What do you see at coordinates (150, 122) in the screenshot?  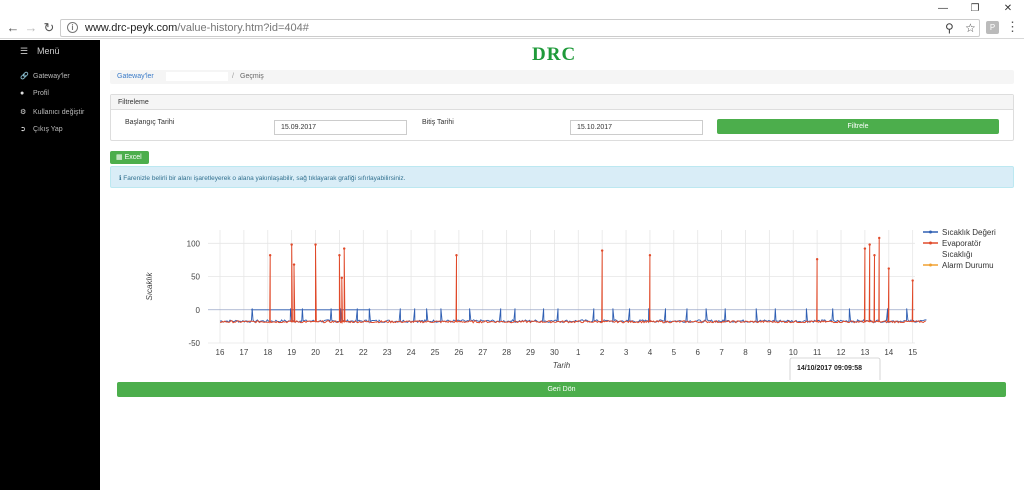 I see `start-date-label: Başlangıç Tarihi` at bounding box center [150, 122].